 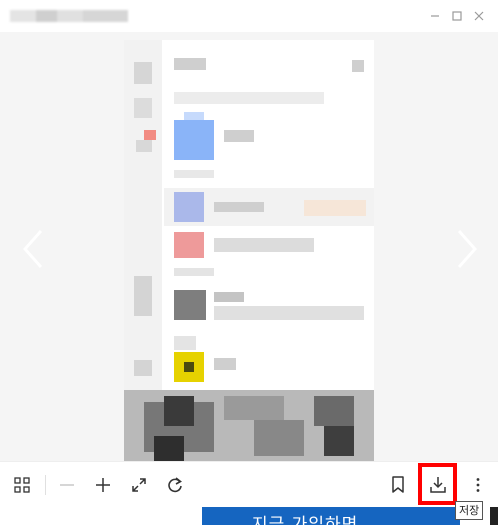 I want to click on rotate-button, so click(x=175, y=485).